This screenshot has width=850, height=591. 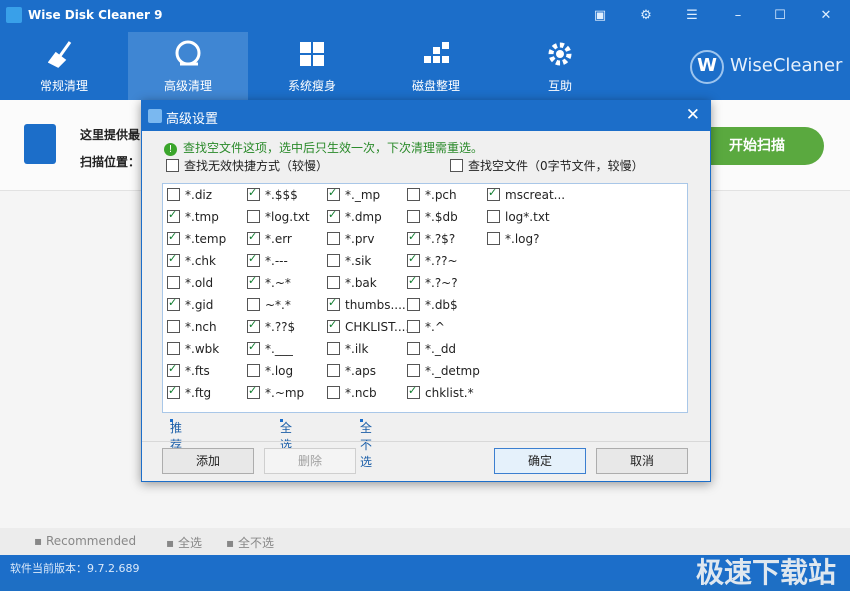 What do you see at coordinates (193, 216) in the screenshot?
I see `file-type-item: *.tmp` at bounding box center [193, 216].